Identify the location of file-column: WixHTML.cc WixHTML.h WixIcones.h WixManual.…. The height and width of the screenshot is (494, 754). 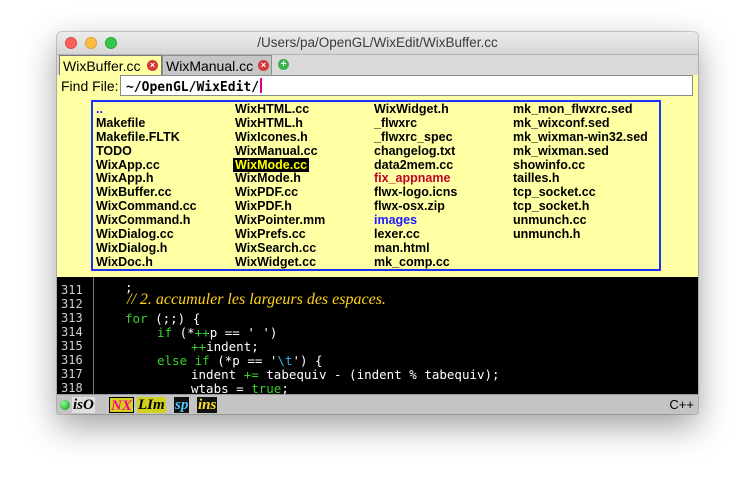
(279, 186).